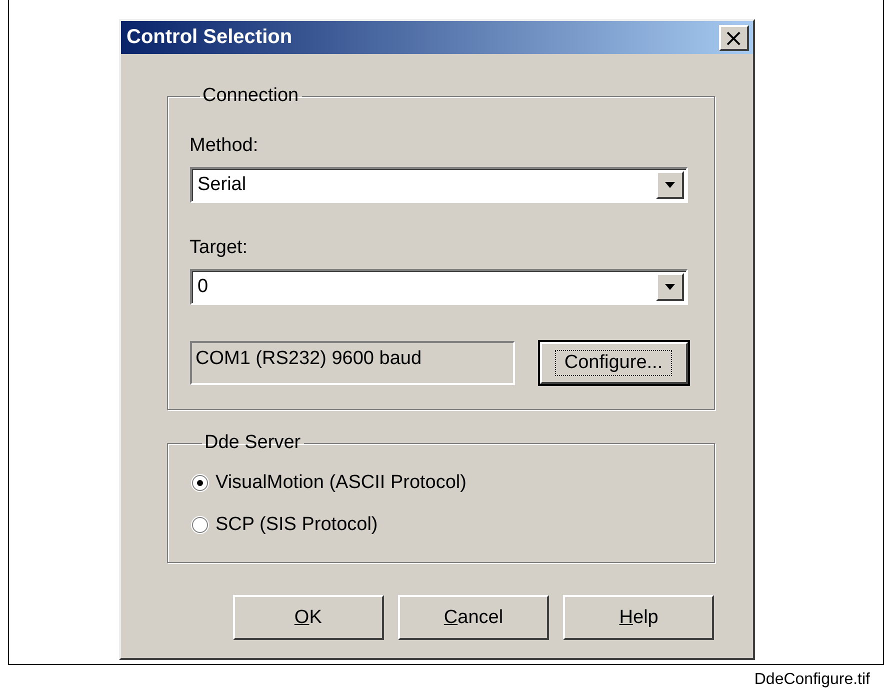  I want to click on figure-caption: DdeConfigure.tif, so click(812, 680).